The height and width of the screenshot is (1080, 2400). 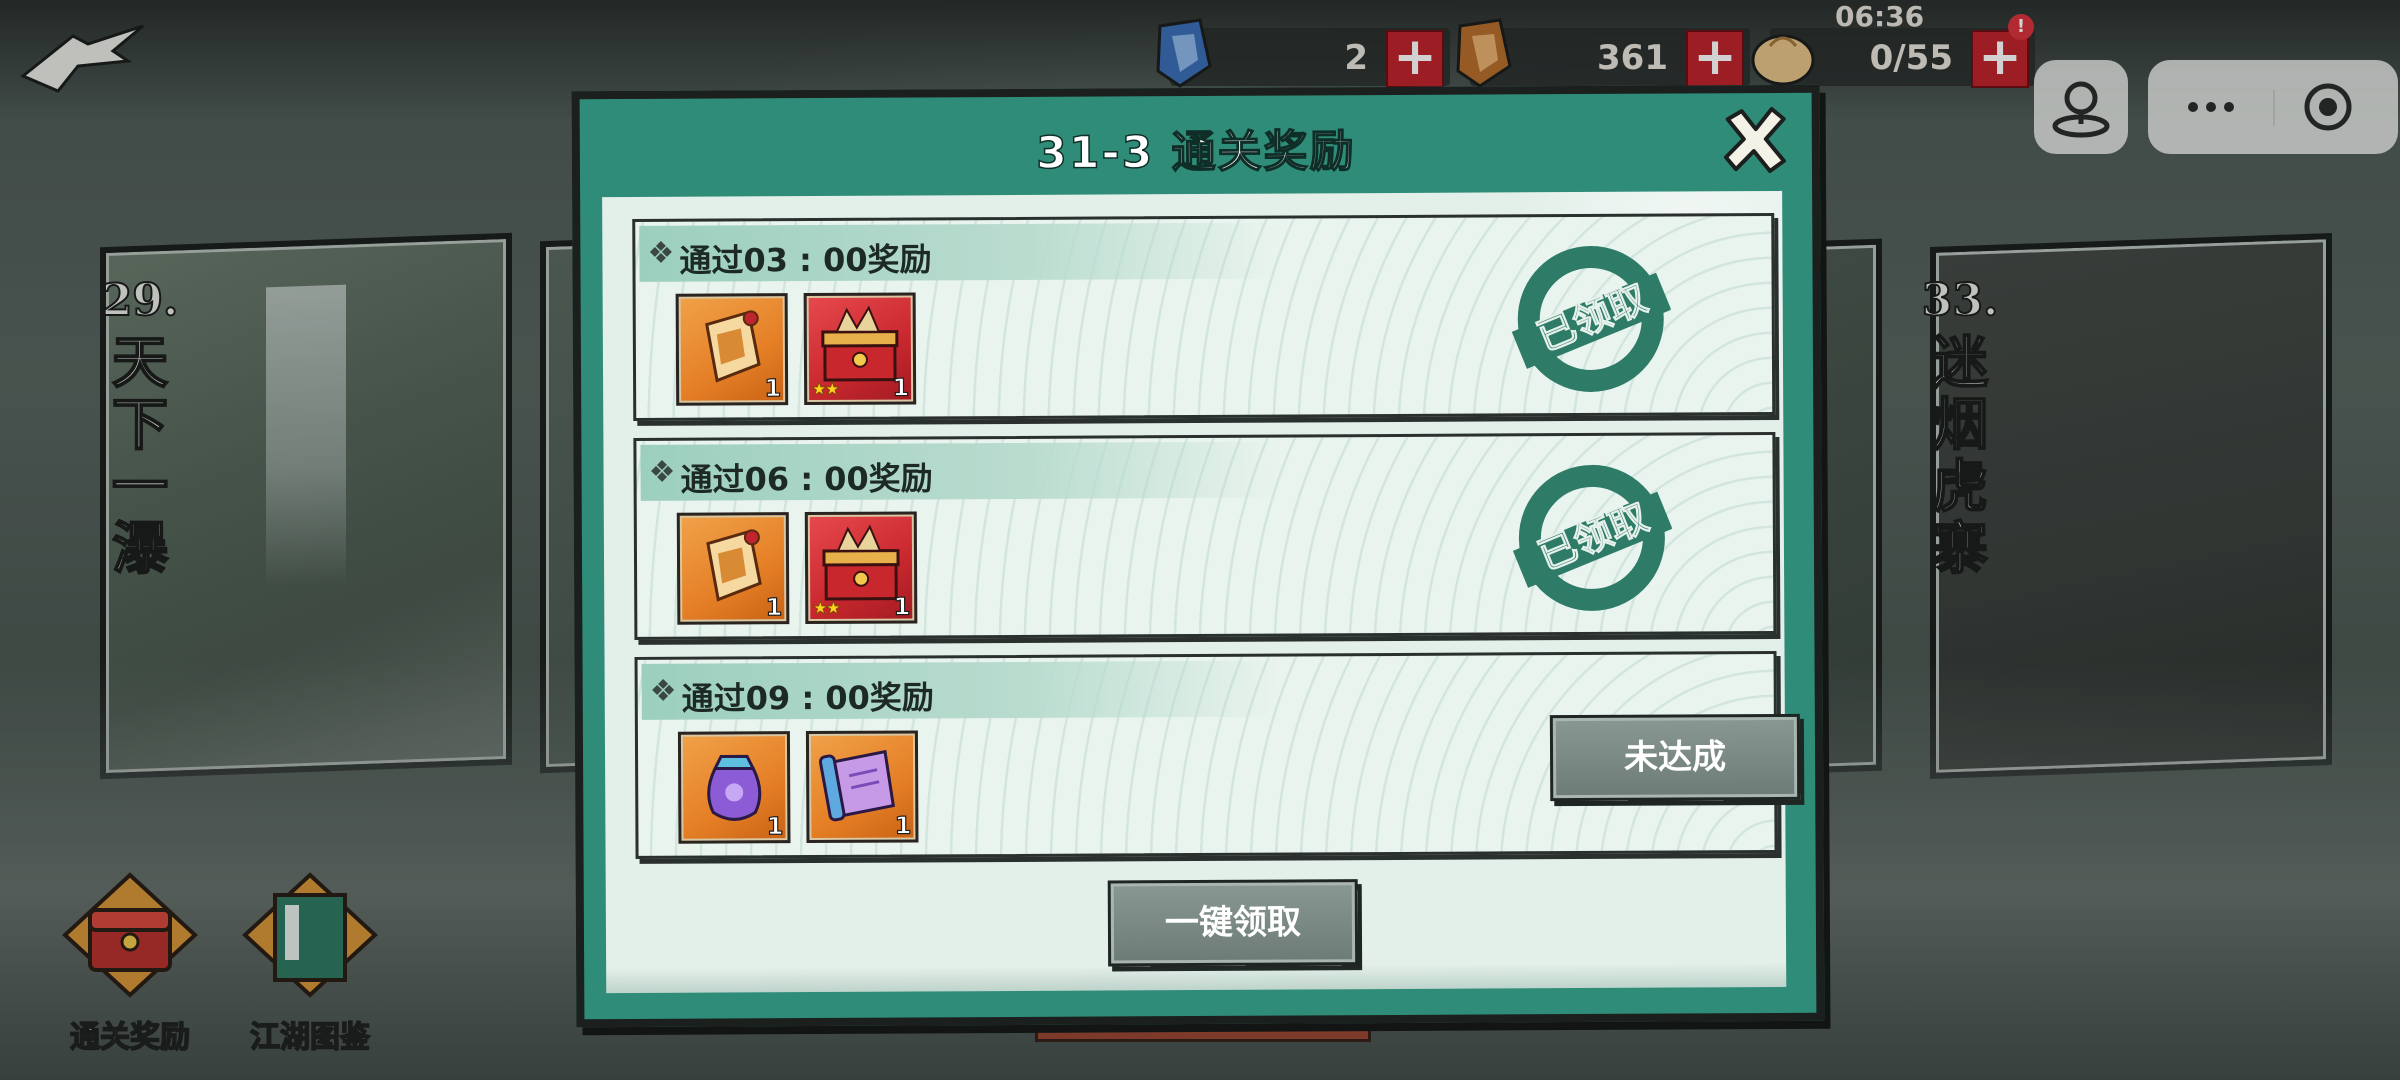 I want to click on purple-scroll-icon, so click(x=857, y=785).